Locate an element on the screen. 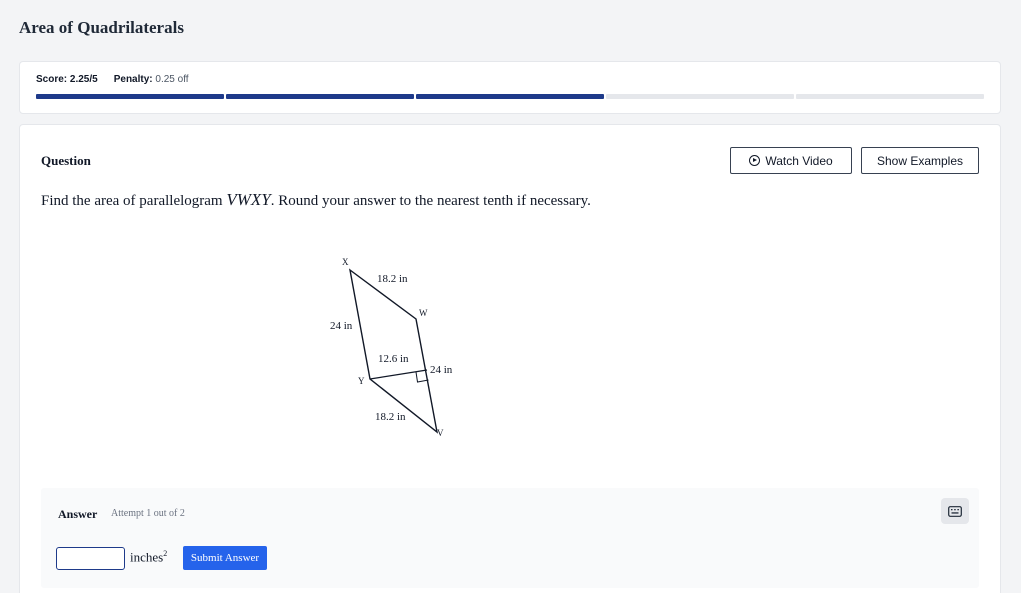 This screenshot has height=593, width=1021. vertex-v-label: V is located at coordinates (440, 433).